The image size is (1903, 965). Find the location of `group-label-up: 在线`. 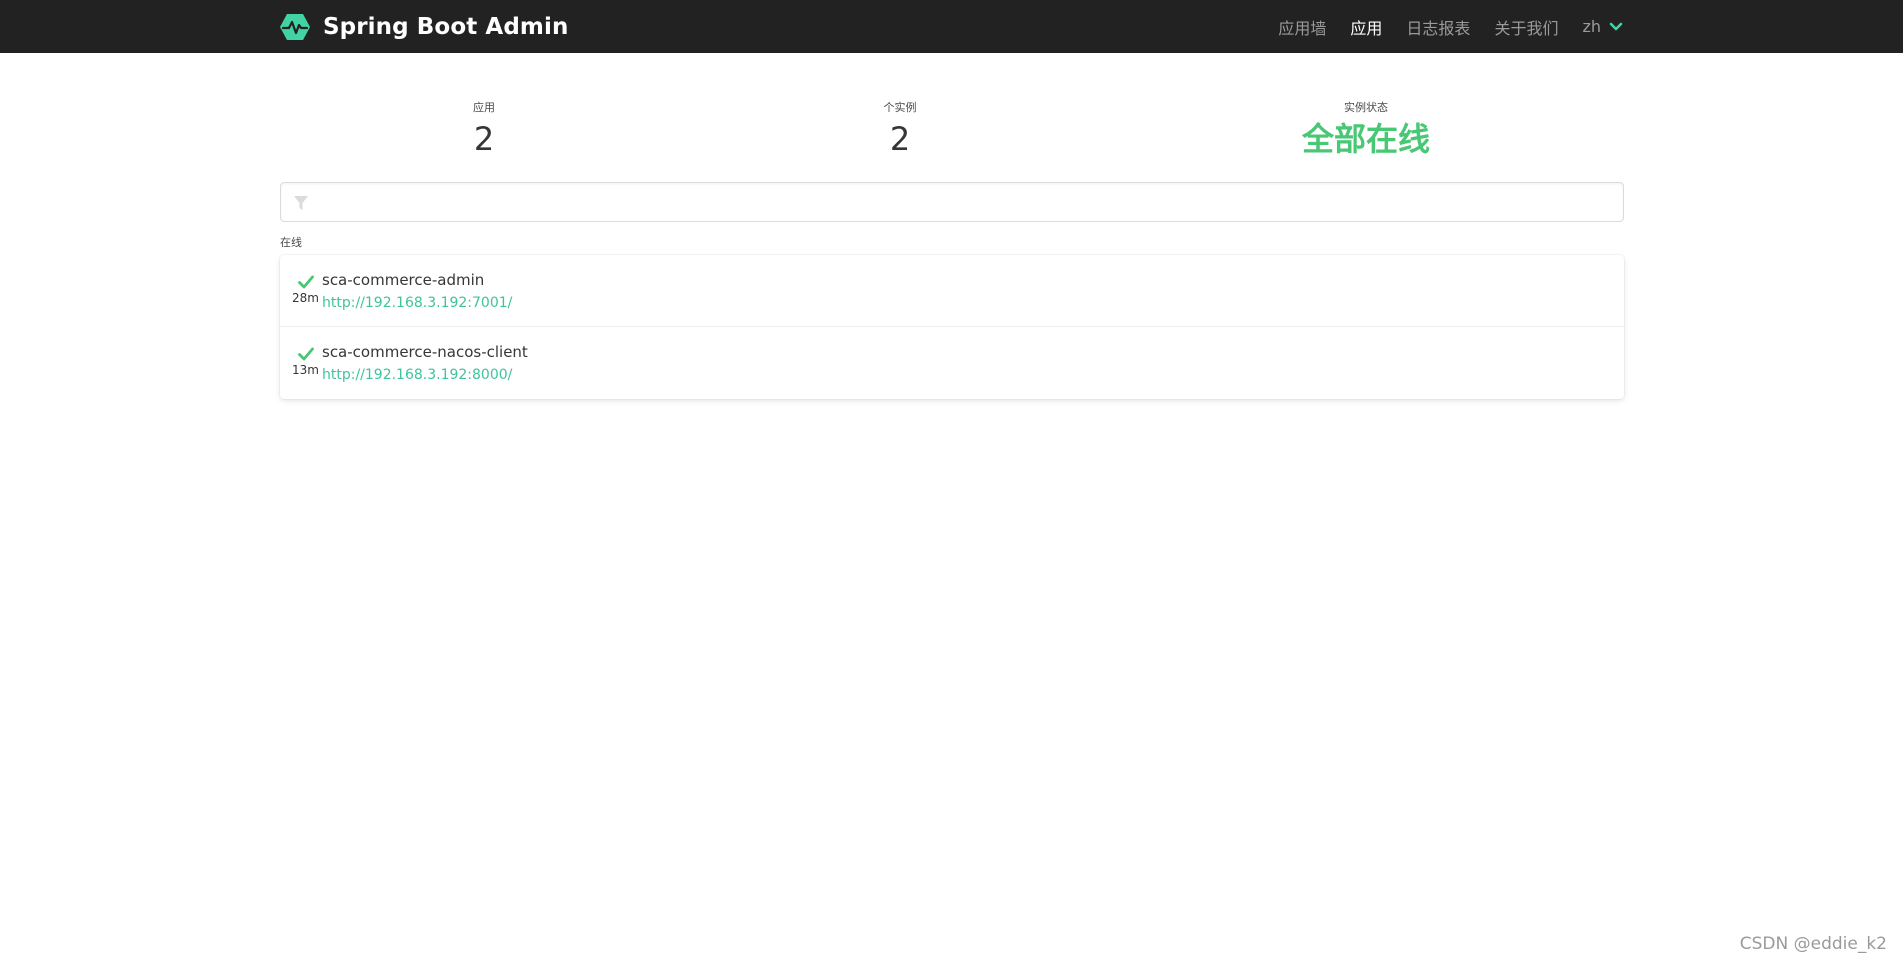

group-label-up: 在线 is located at coordinates (291, 242).